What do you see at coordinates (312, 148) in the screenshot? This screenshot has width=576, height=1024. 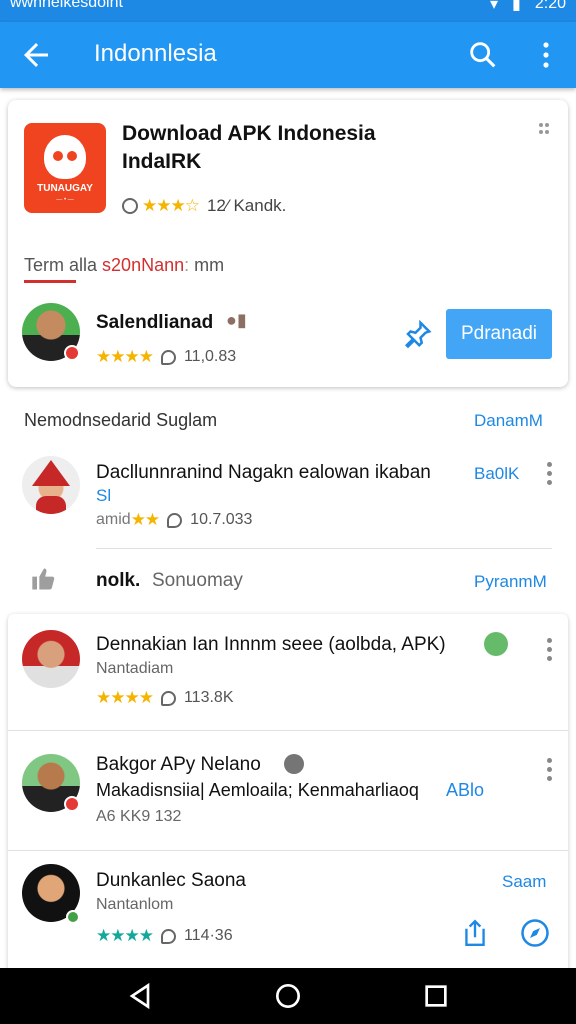 I see `featured-title: Download APK Indonesia IndaIRK` at bounding box center [312, 148].